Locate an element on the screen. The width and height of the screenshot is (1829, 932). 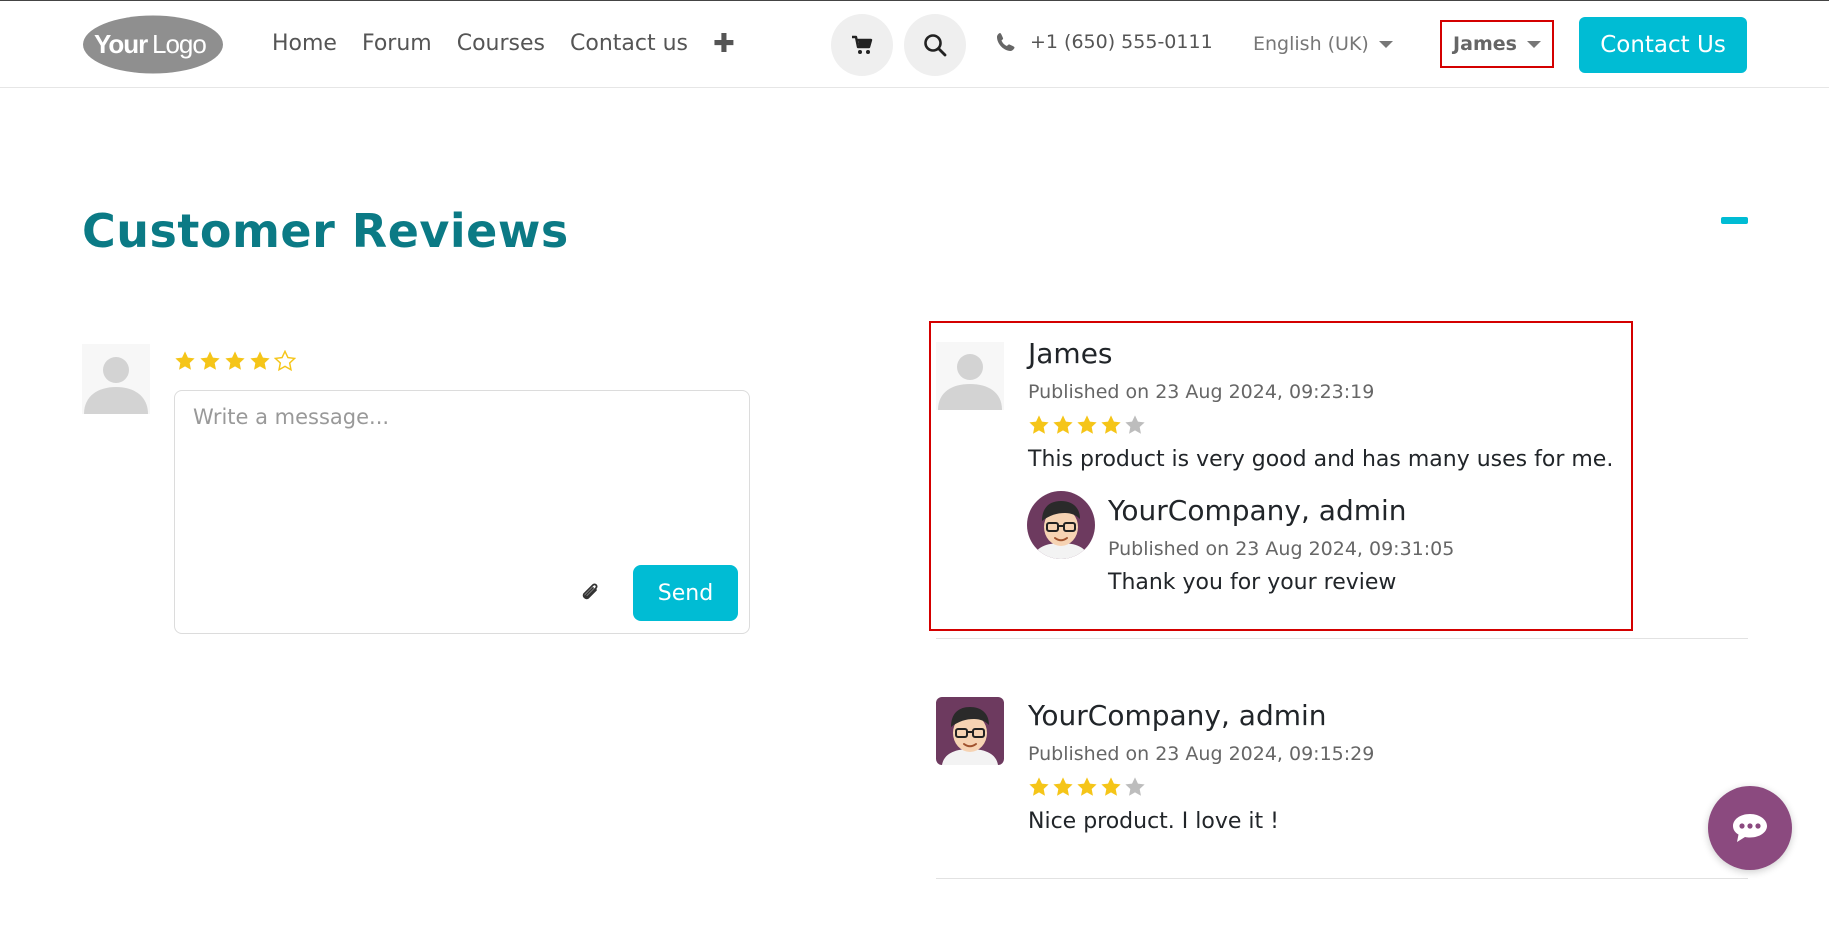
nav-home: Home is located at coordinates (304, 44).